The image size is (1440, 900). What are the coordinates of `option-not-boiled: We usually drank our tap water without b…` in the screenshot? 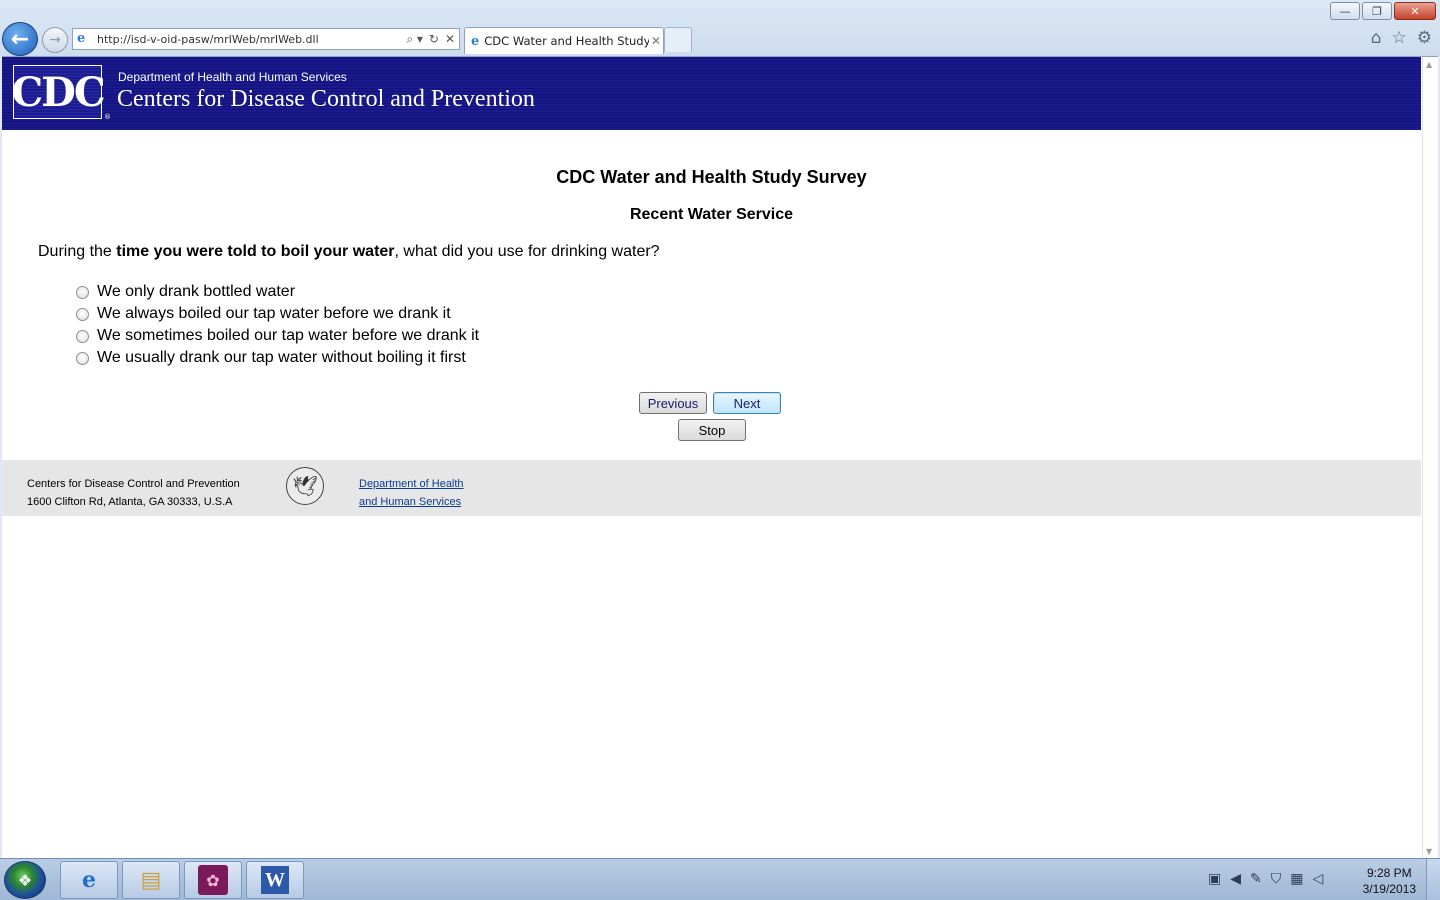 It's located at (276, 358).